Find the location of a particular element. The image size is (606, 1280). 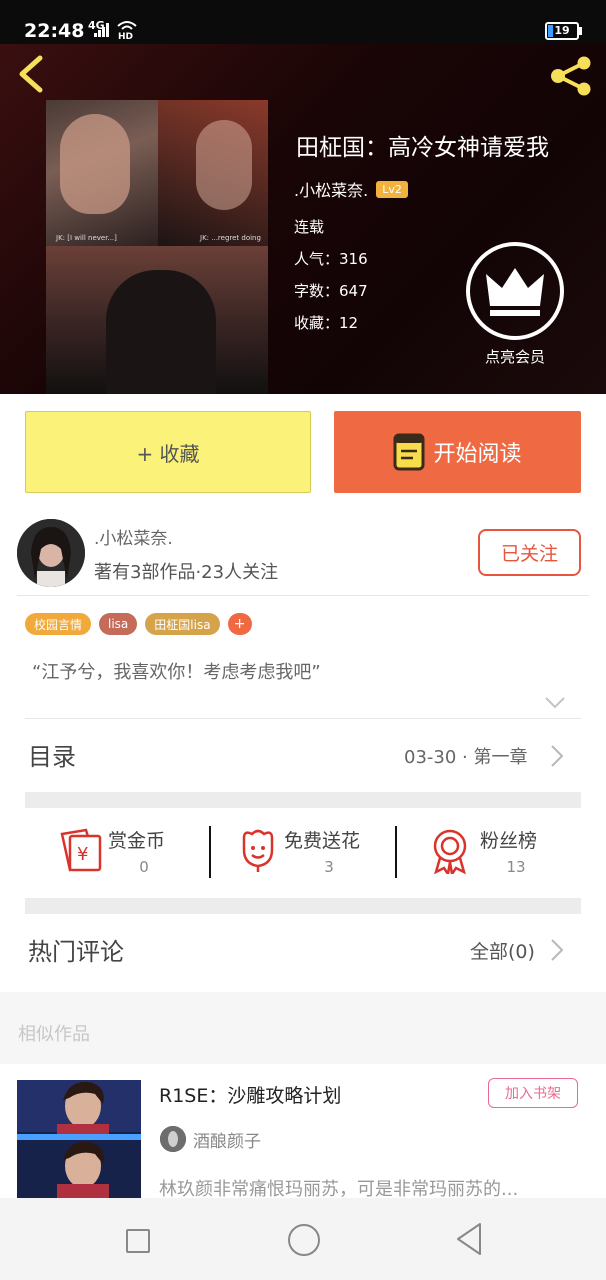

favorites-count: 收藏：12 is located at coordinates (326, 323).